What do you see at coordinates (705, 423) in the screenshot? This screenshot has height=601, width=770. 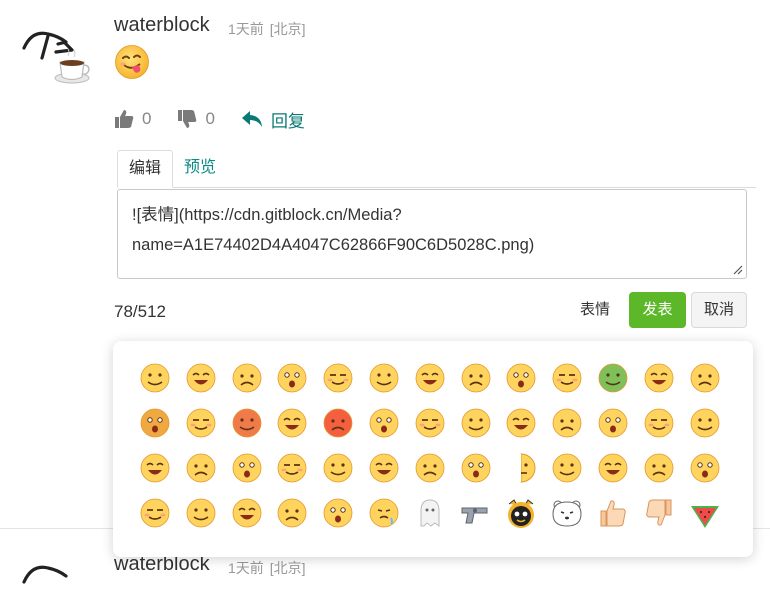 I see `sad-emoji-icon` at bounding box center [705, 423].